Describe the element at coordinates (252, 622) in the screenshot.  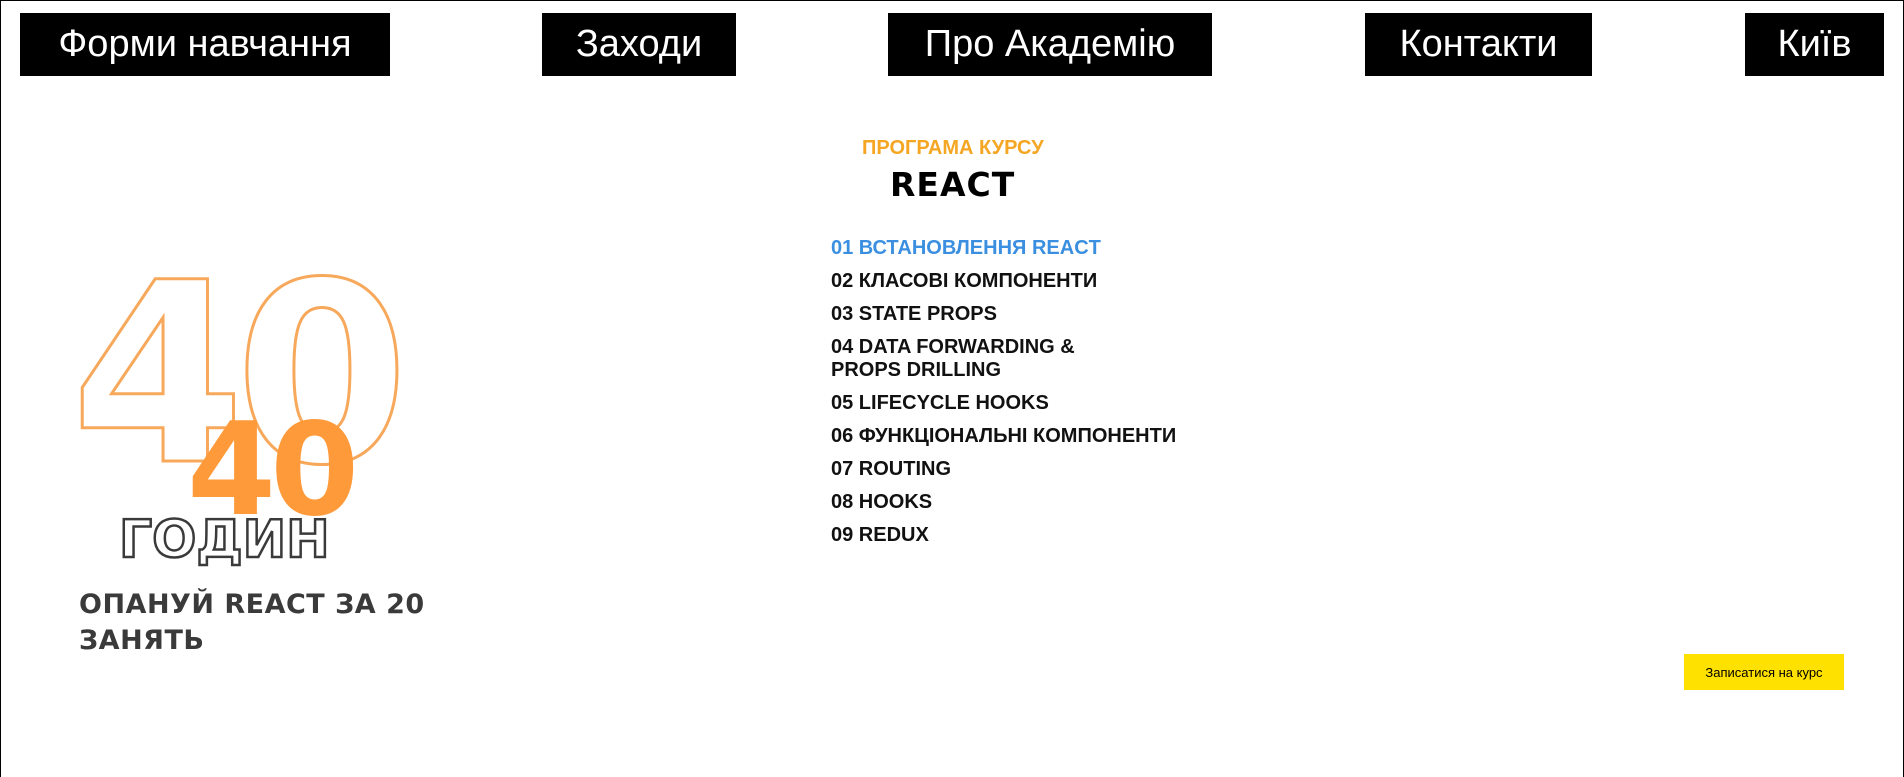
I see `course-slogan: ОПАНУЙ REACT ЗА 20 ЗАНЯТЬ` at that location.